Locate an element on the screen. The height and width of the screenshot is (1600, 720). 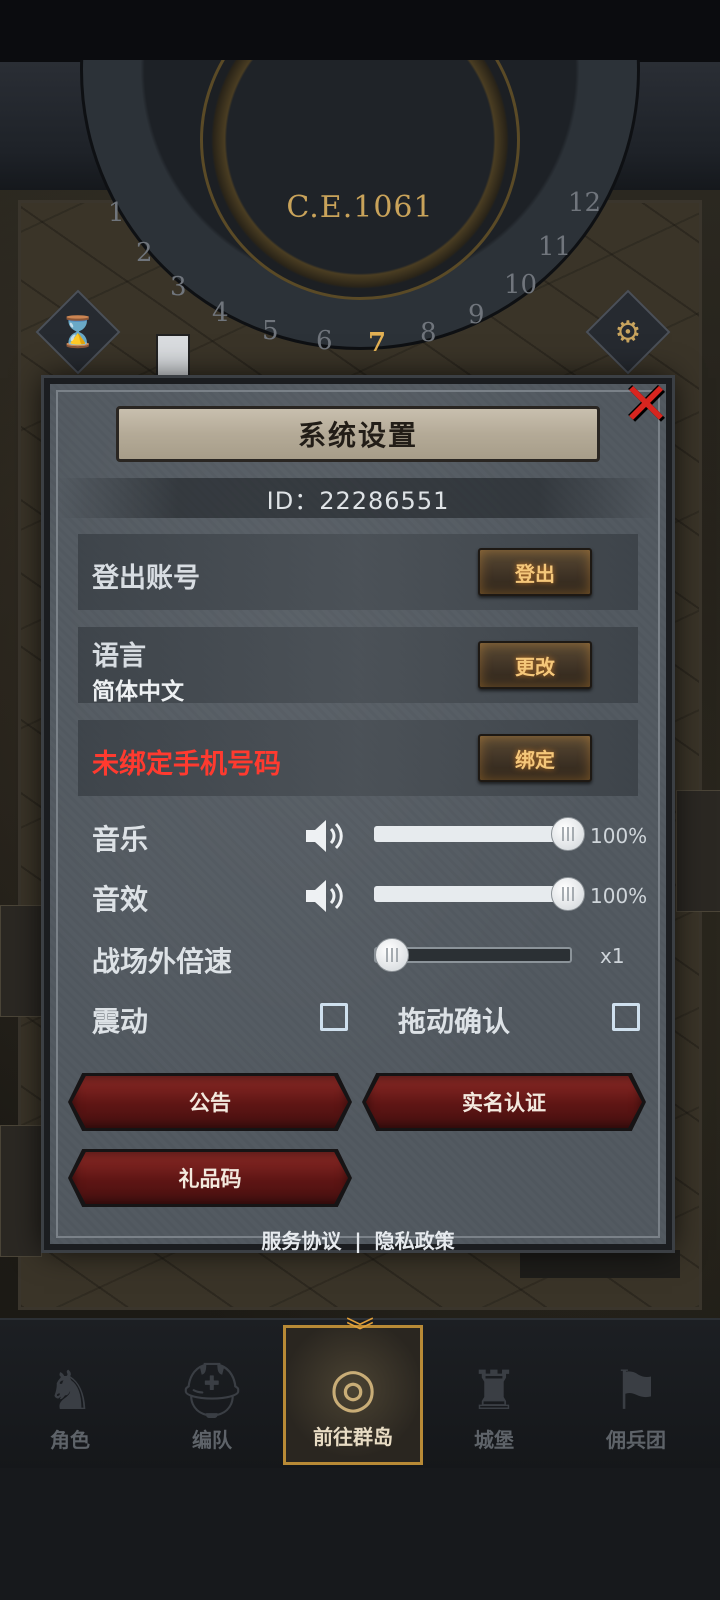
dial-number-active: 7 is located at coordinates (377, 343).